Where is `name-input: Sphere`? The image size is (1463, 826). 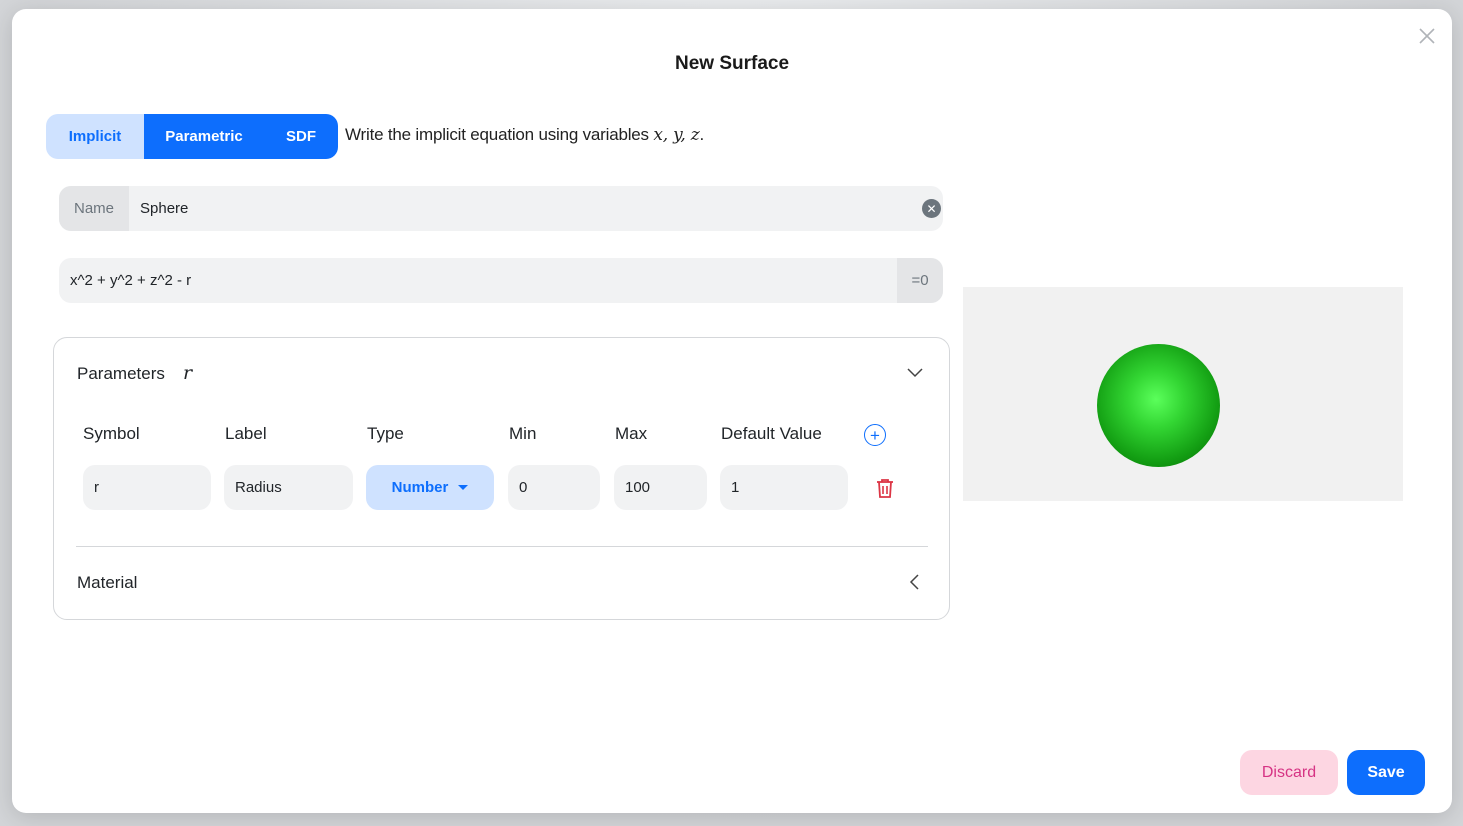 name-input: Sphere is located at coordinates (525, 208).